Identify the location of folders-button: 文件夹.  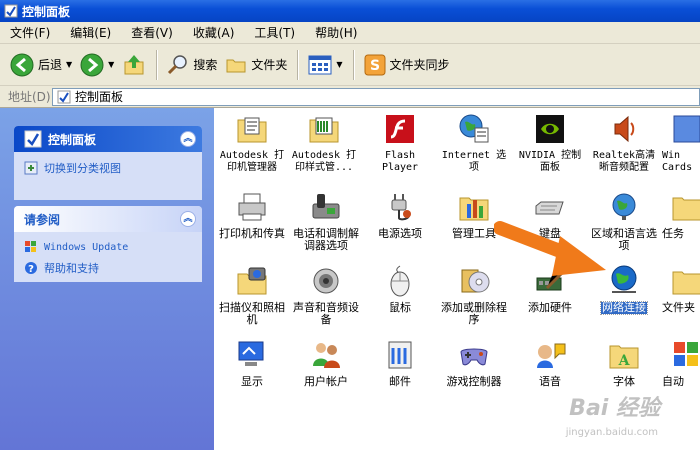
(256, 65).